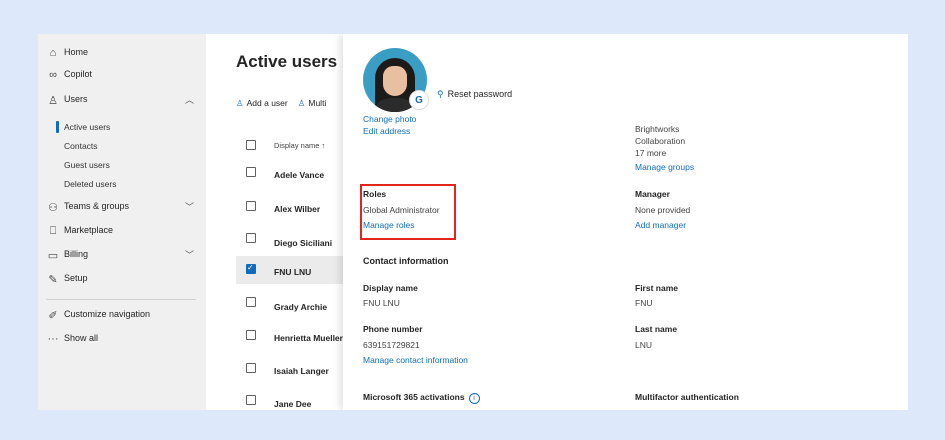  Describe the element at coordinates (660, 225) in the screenshot. I see `add-manager-link: Add manager` at that location.